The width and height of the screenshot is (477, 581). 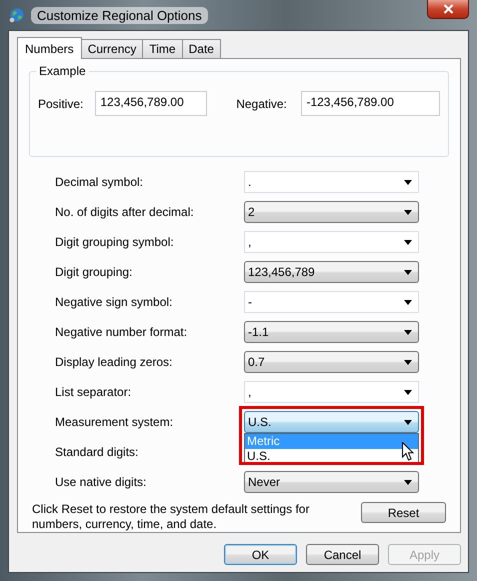 What do you see at coordinates (331, 302) in the screenshot?
I see `dropdown: -` at bounding box center [331, 302].